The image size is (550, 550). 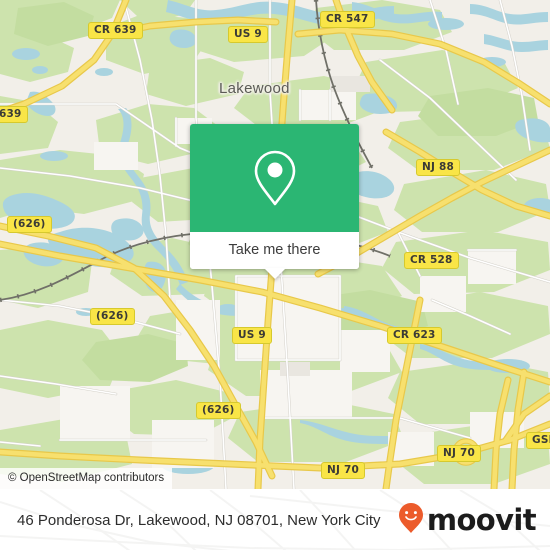 I want to click on moovit-pin-smile-icon, so click(x=411, y=520).